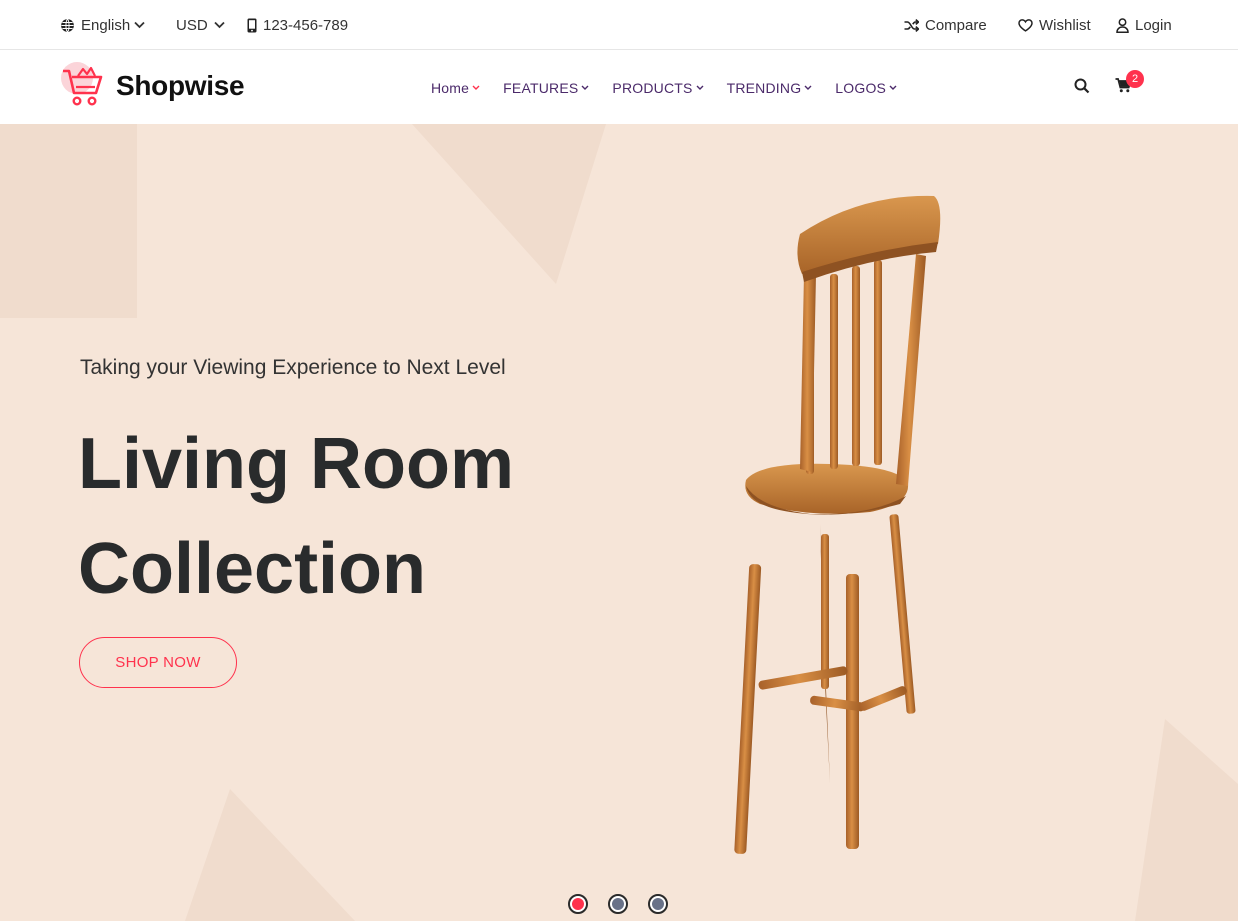 The image size is (1238, 921). Describe the element at coordinates (764, 87) in the screenshot. I see `nav-label: TRENDING` at that location.